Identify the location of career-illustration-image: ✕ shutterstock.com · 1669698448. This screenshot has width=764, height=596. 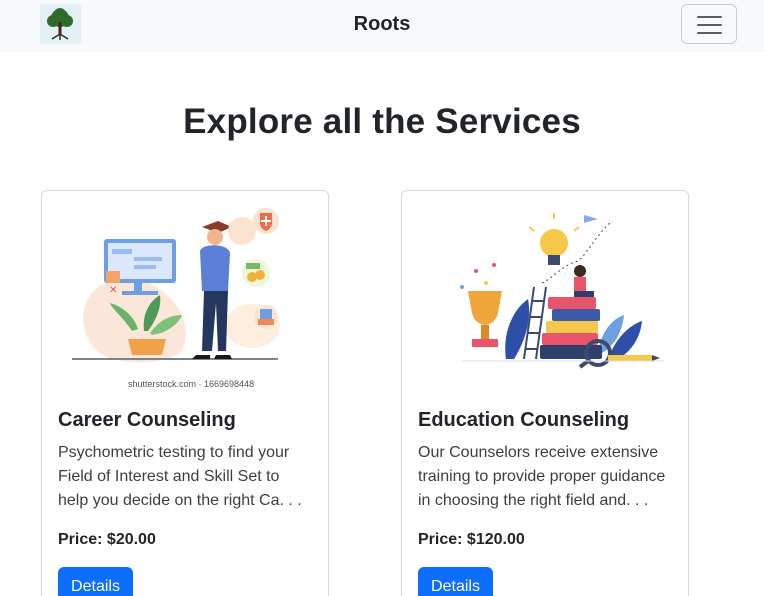
(185, 291).